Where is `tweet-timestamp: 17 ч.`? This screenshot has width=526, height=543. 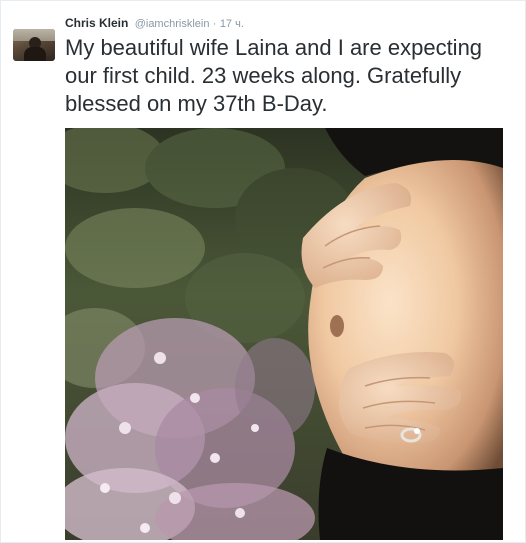 tweet-timestamp: 17 ч. is located at coordinates (232, 24).